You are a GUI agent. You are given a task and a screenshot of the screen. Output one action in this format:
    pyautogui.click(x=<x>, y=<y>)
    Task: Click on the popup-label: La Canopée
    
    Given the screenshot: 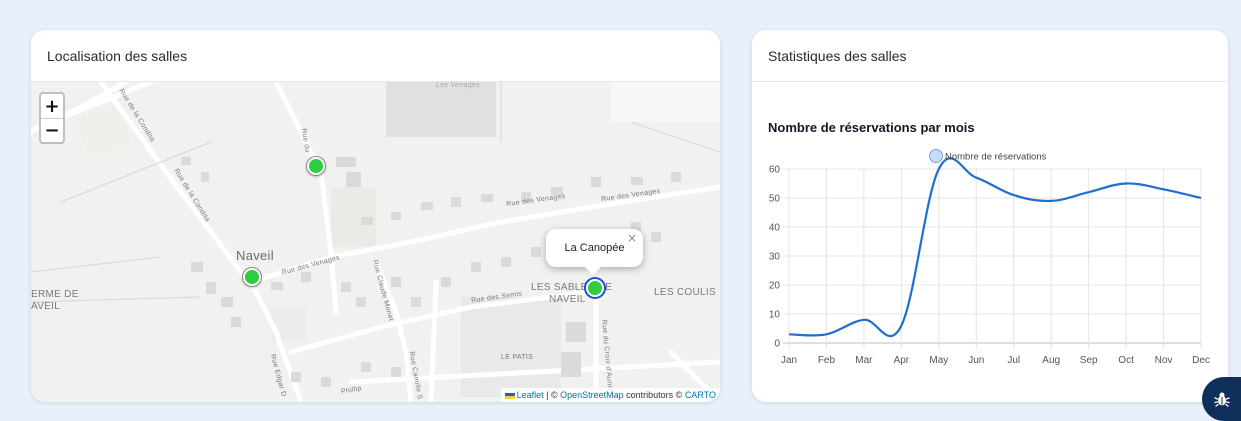 What is the action you would take?
    pyautogui.click(x=594, y=248)
    